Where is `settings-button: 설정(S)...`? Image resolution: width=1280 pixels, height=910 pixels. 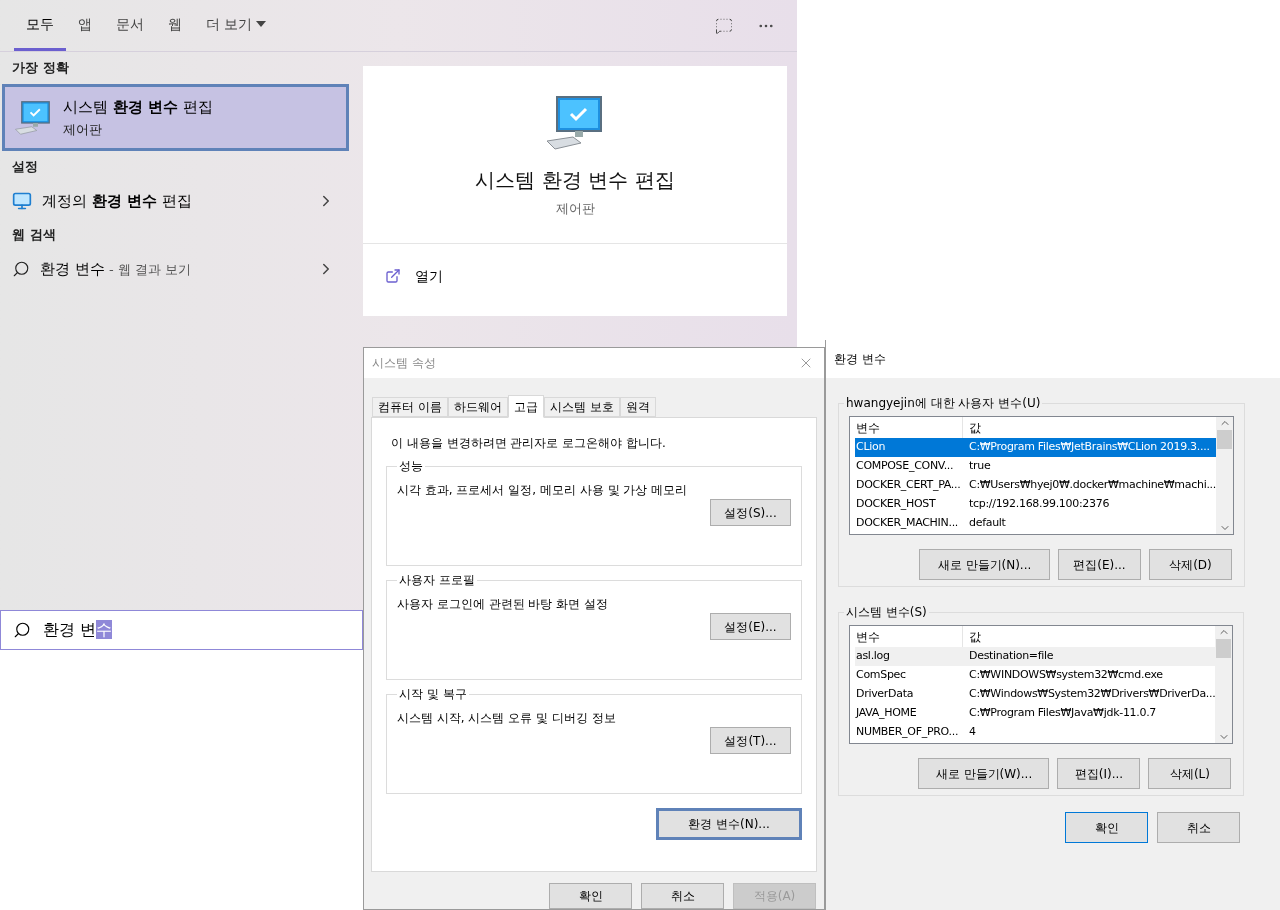
settings-button: 설정(S)... is located at coordinates (750, 513).